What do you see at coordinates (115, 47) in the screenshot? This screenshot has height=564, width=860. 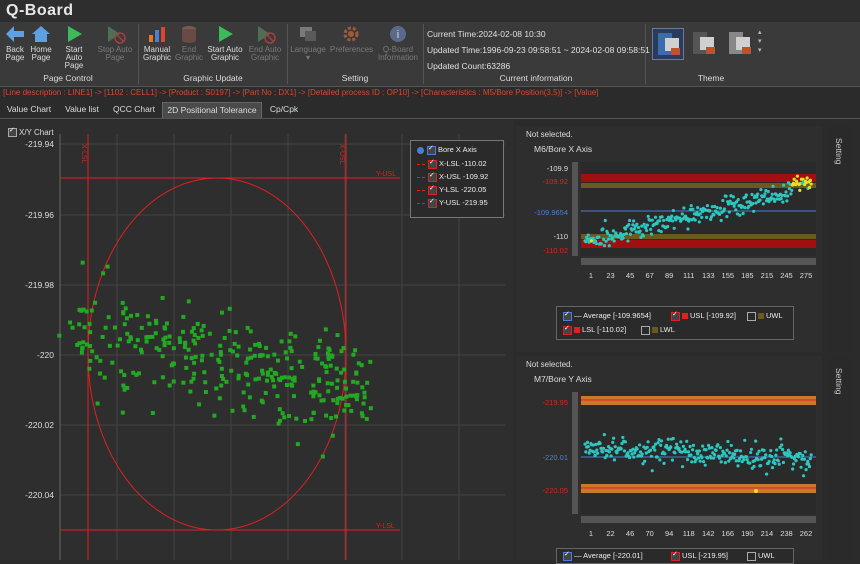 I see `stop-auto-page-button: Stop Auto Page` at bounding box center [115, 47].